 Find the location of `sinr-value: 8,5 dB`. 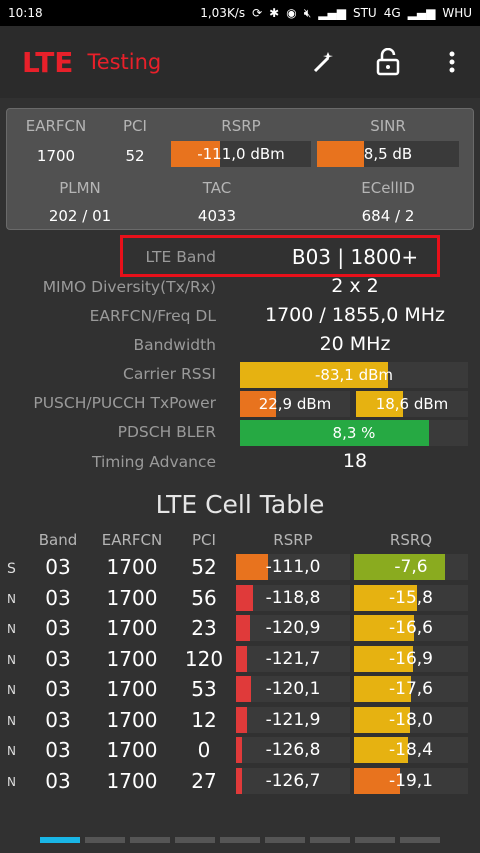

sinr-value: 8,5 dB is located at coordinates (388, 154).